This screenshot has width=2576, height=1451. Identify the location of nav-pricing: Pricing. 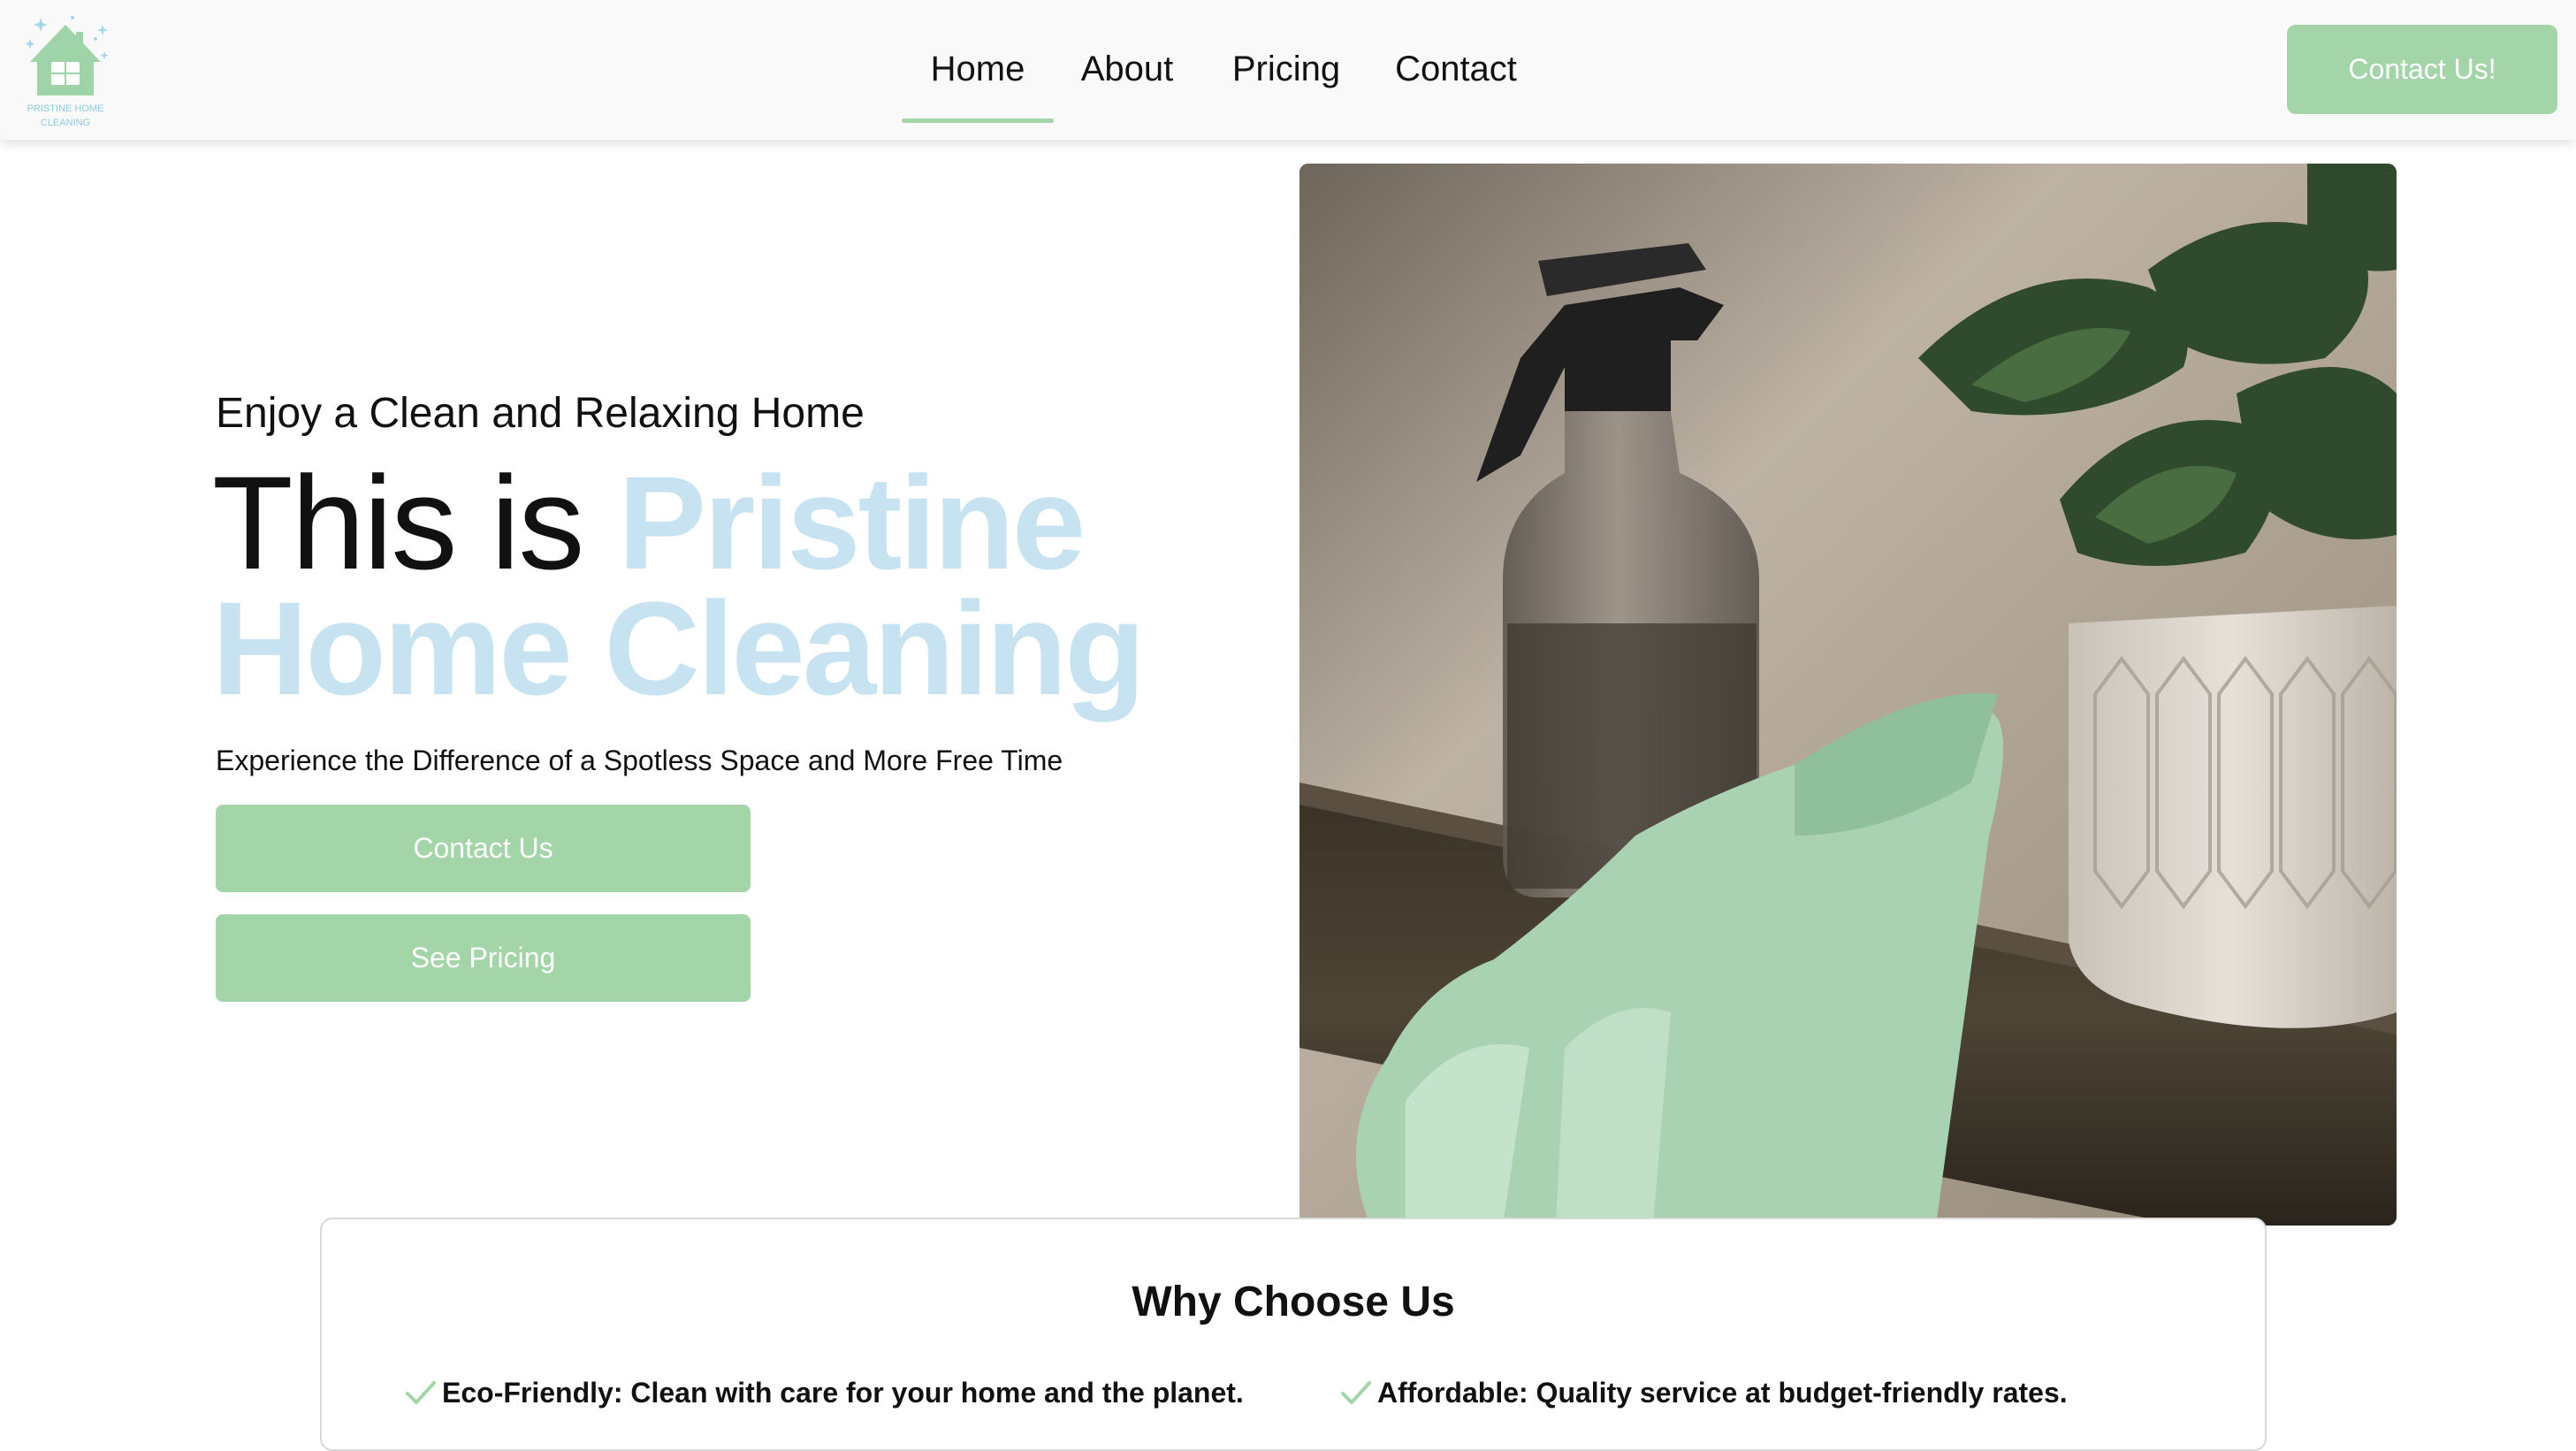
(1286, 69).